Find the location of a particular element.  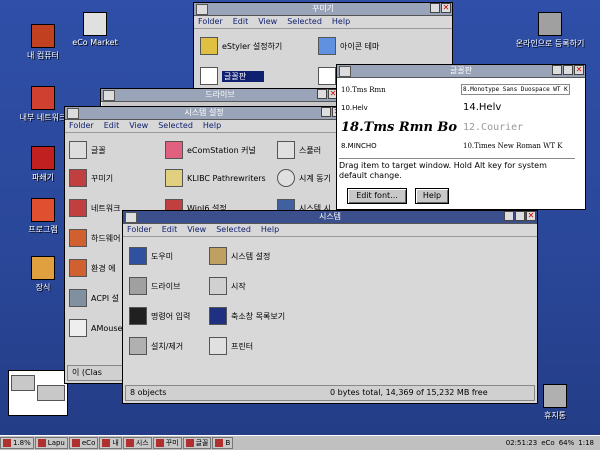

font-palette-titlebar: 글꼴판 ✕ is located at coordinates (461, 71).